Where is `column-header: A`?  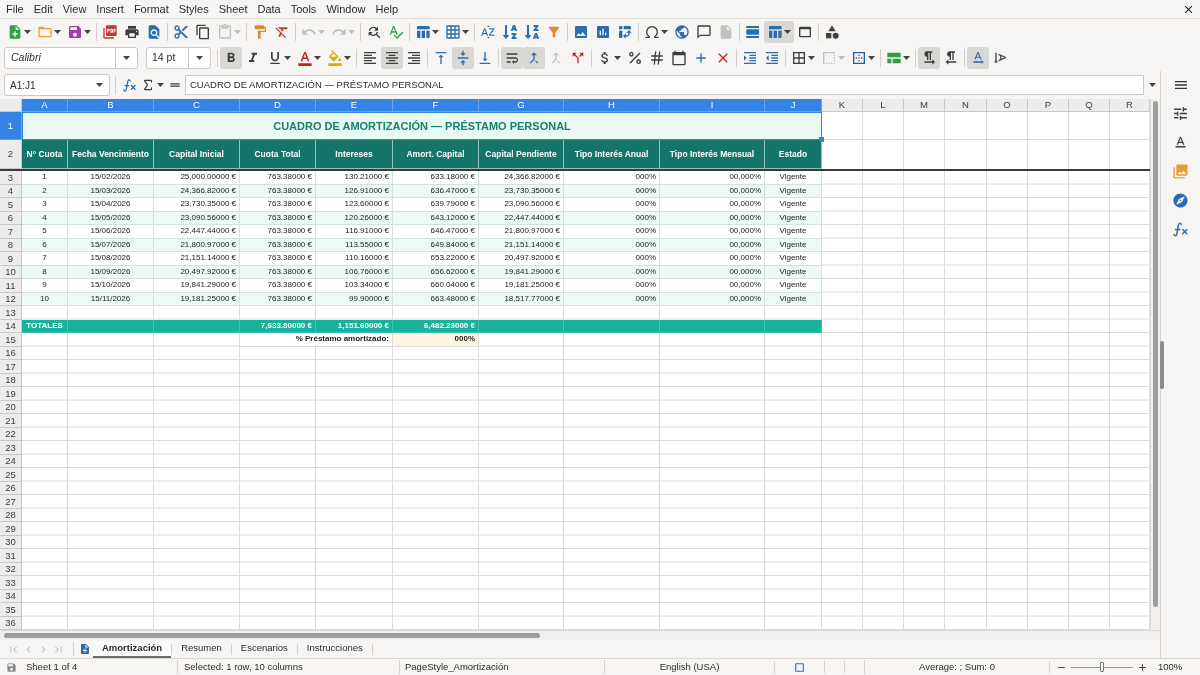
column-header: A is located at coordinates (45, 105).